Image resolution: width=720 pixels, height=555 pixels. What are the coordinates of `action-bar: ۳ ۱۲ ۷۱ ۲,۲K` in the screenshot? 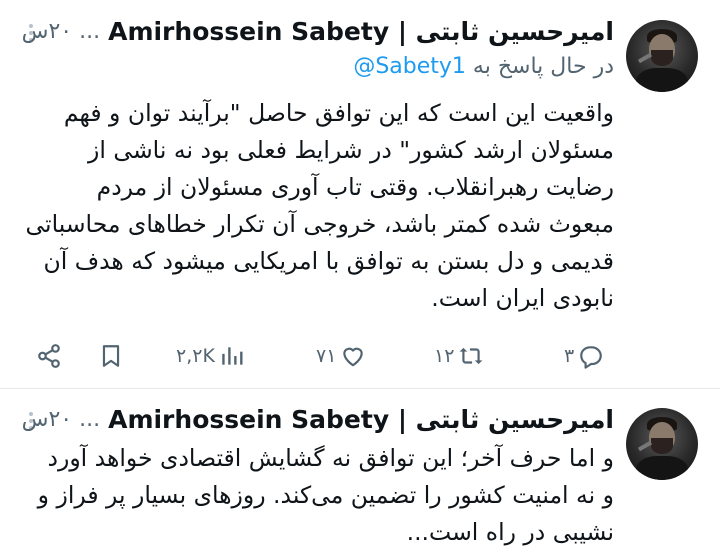 It's located at (360, 356).